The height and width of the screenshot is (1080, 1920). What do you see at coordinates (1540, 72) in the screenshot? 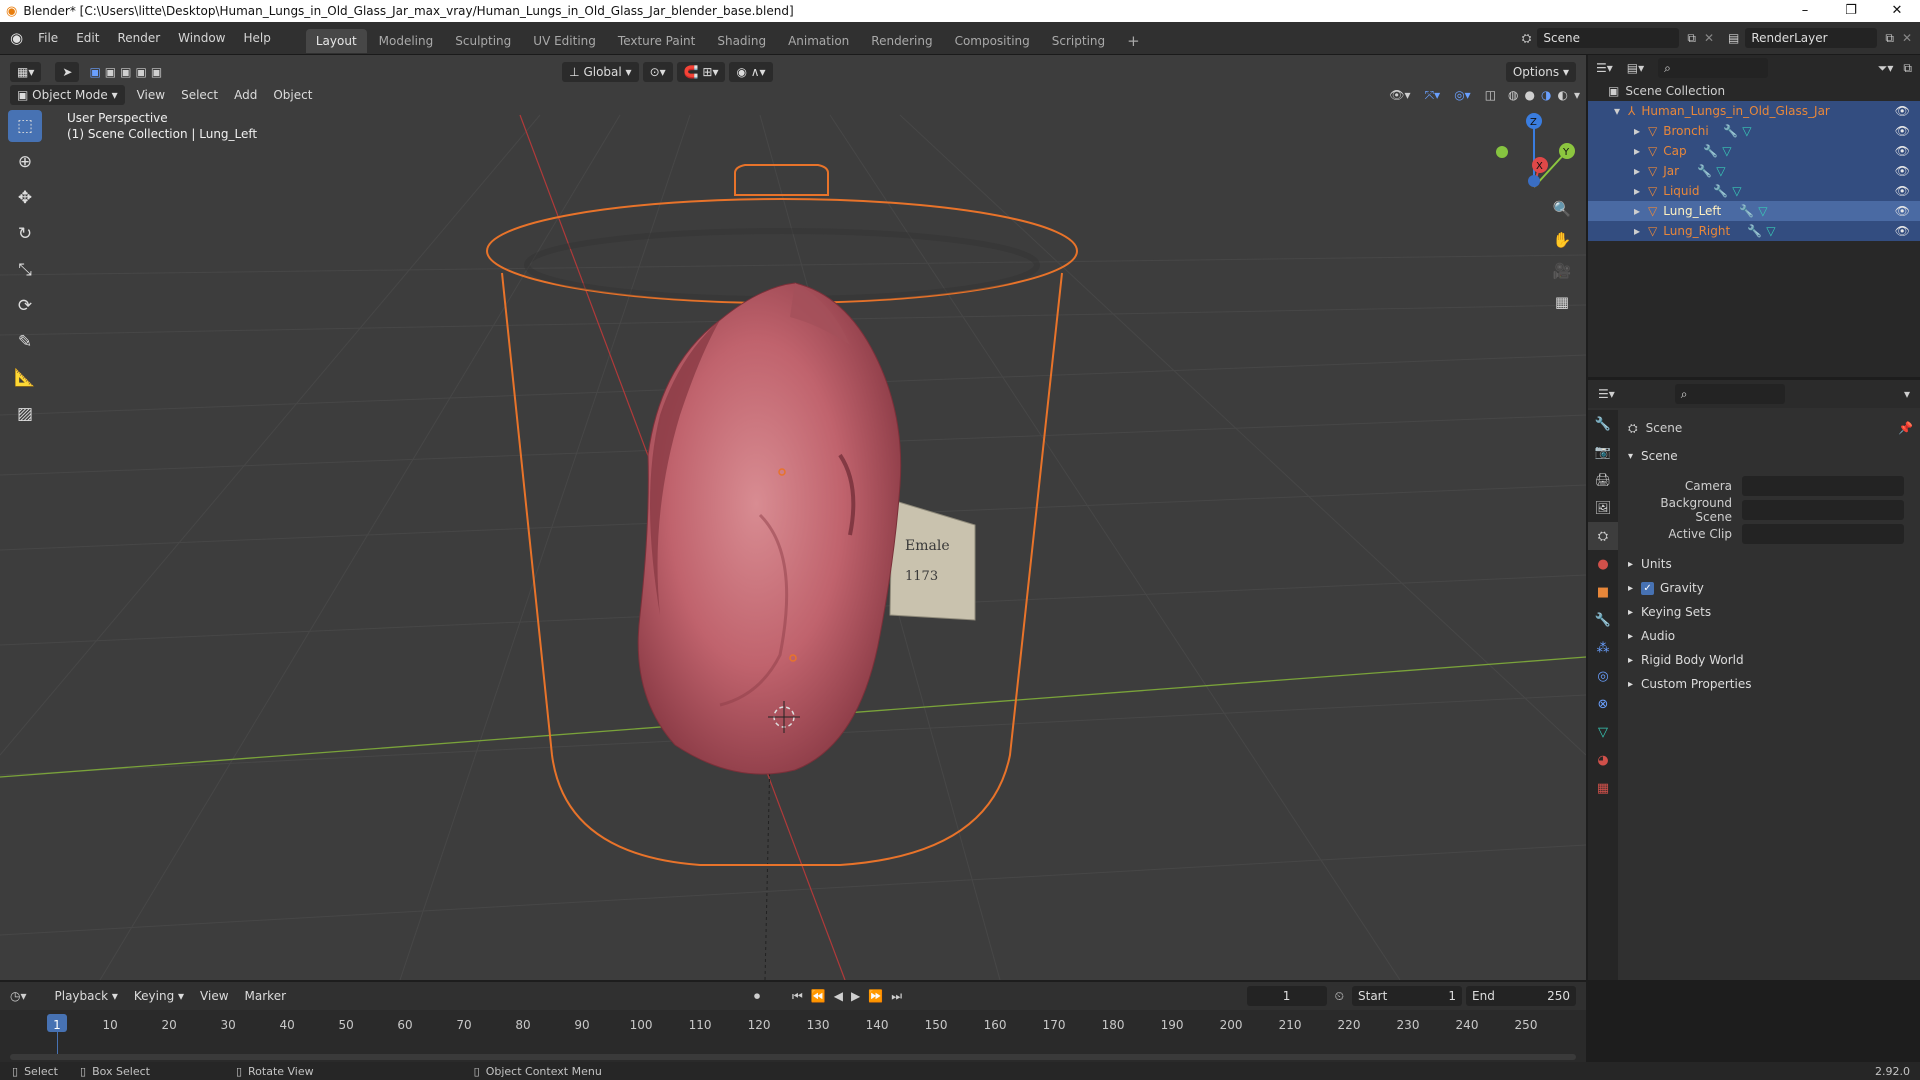
I see `options-dropdown: Options ▾` at bounding box center [1540, 72].